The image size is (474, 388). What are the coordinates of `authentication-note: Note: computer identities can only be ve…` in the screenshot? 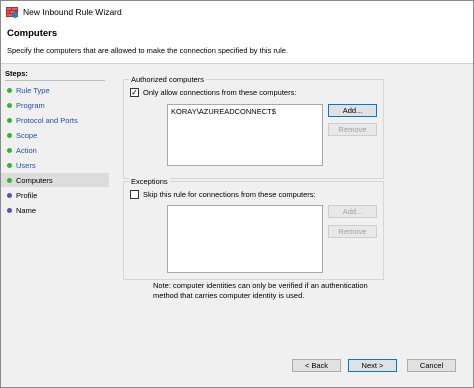 It's located at (260, 291).